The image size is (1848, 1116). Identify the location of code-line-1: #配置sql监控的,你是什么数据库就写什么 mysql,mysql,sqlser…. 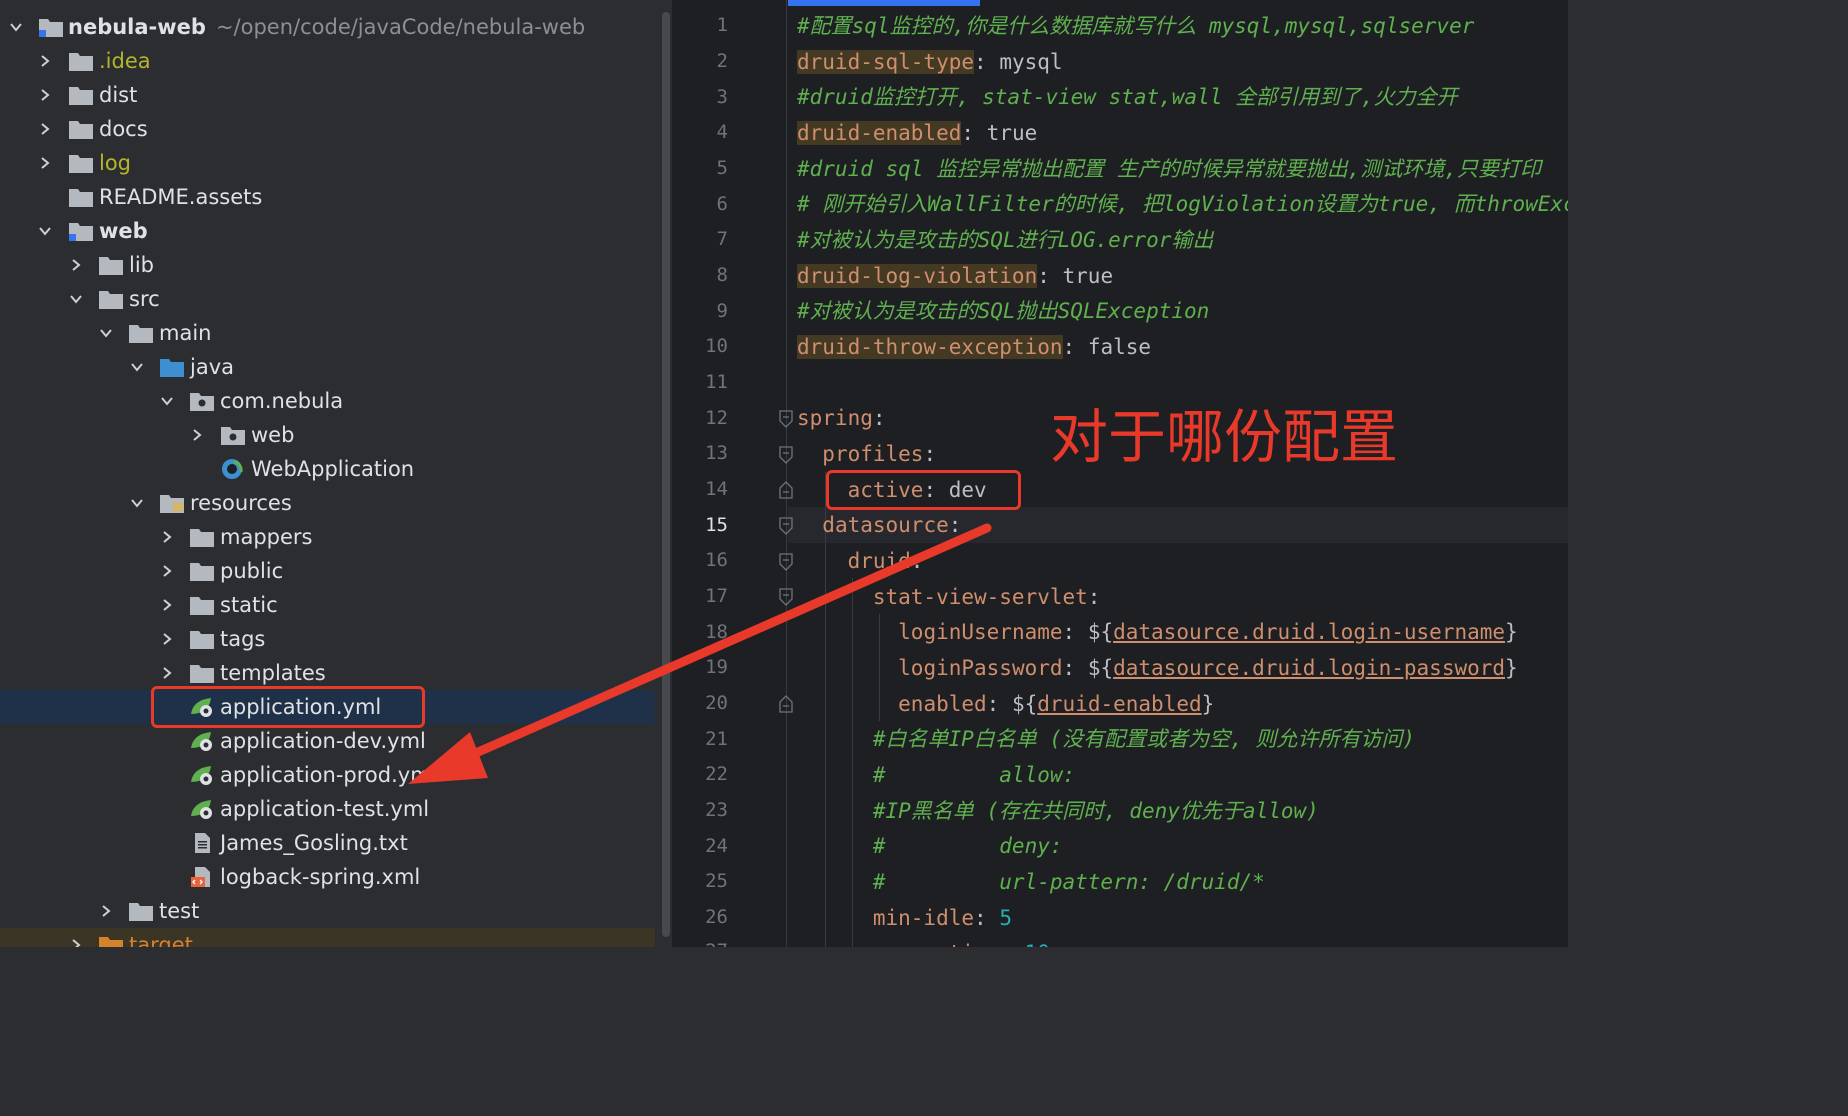
(1135, 26).